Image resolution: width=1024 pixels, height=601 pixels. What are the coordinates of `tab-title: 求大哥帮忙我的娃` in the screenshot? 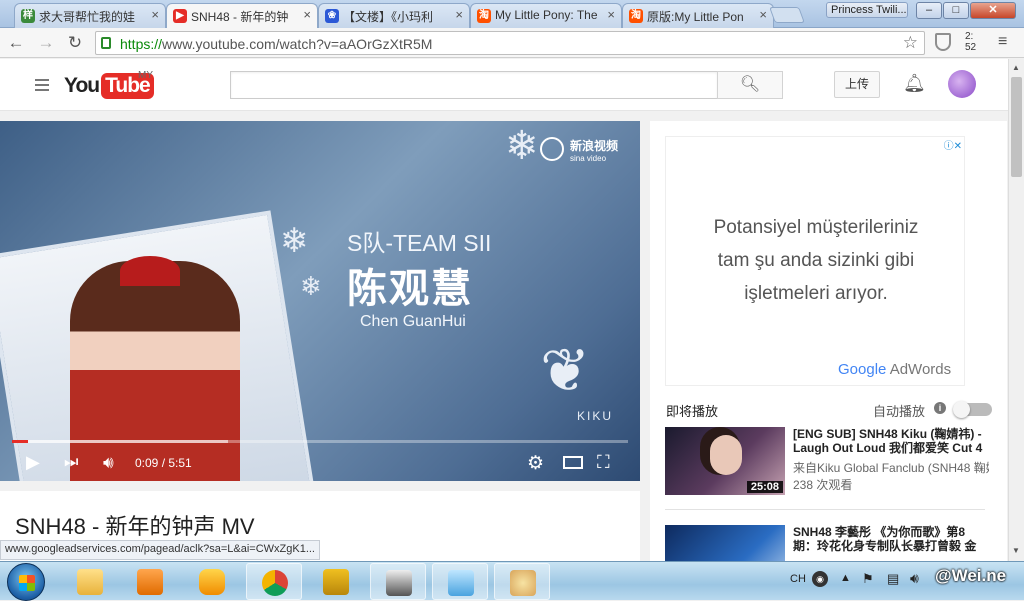 It's located at (87, 17).